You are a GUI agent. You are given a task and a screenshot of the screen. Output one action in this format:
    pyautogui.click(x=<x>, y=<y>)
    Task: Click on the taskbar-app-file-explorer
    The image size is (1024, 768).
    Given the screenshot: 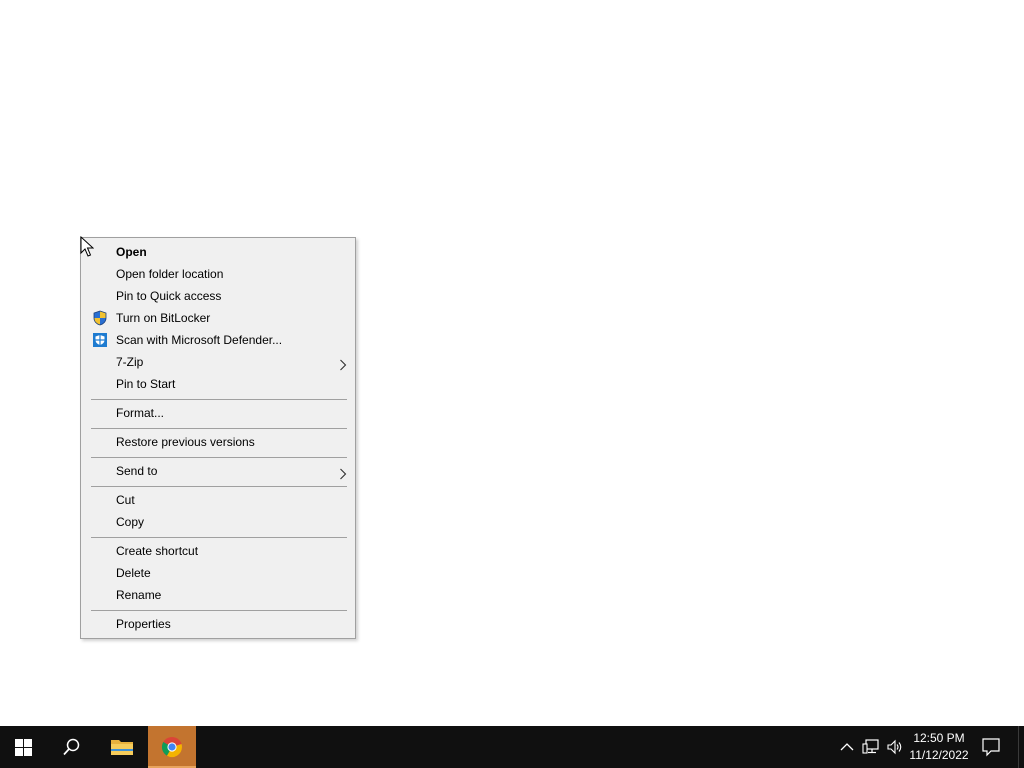 What is the action you would take?
    pyautogui.click(x=122, y=747)
    